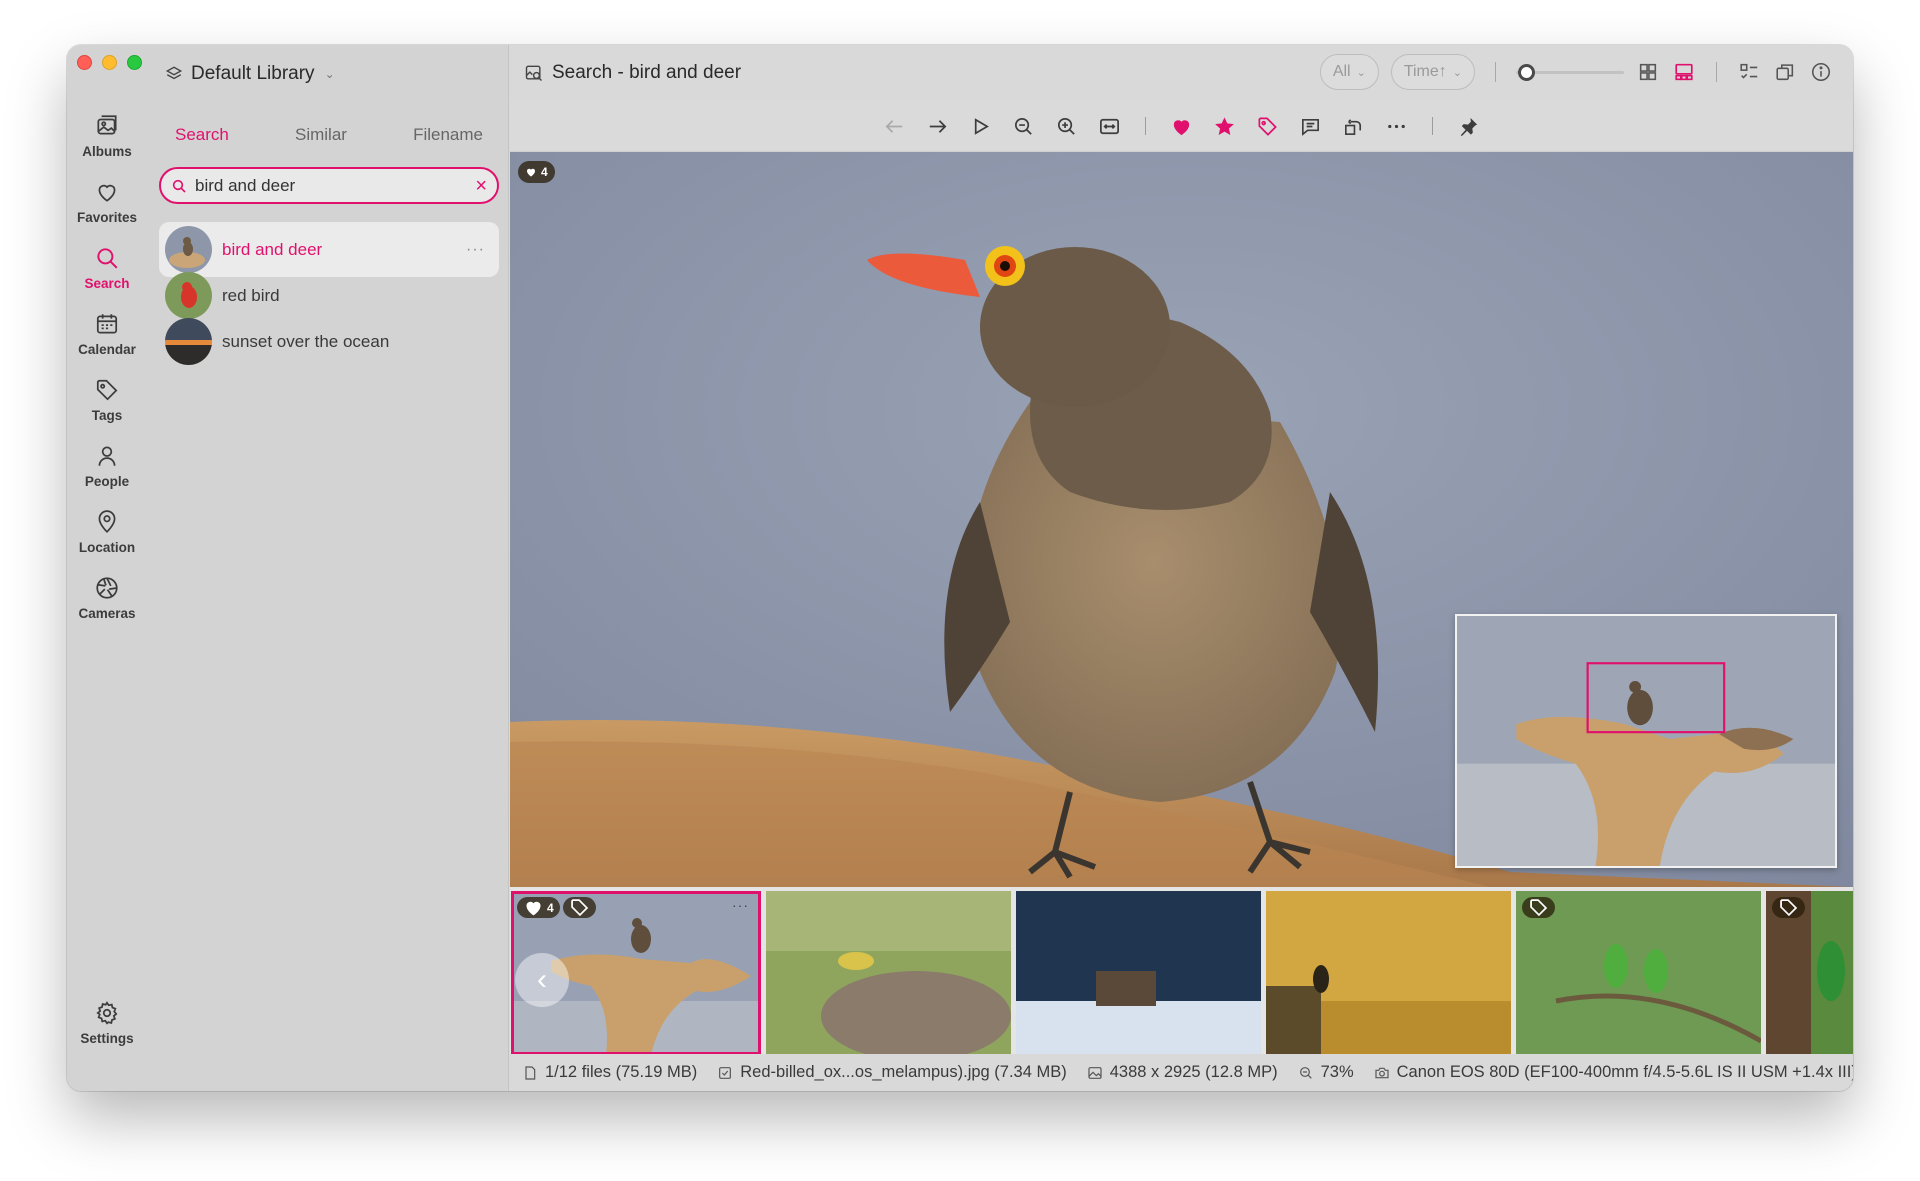 This screenshot has width=1920, height=1181. I want to click on search-tabs: Search Similar Filename, so click(329, 135).